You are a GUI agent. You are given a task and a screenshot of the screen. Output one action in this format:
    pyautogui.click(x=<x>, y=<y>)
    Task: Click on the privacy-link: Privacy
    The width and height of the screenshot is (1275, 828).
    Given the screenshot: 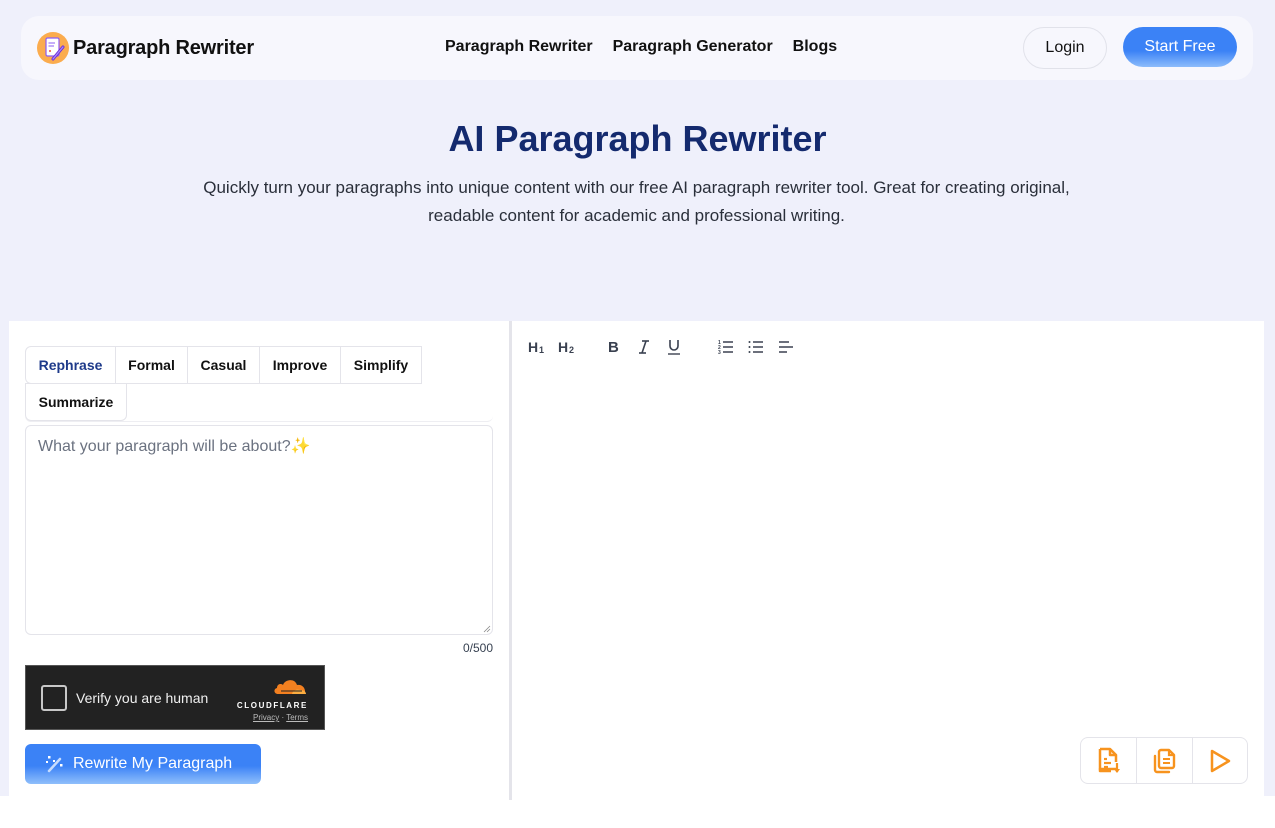 What is the action you would take?
    pyautogui.click(x=266, y=717)
    